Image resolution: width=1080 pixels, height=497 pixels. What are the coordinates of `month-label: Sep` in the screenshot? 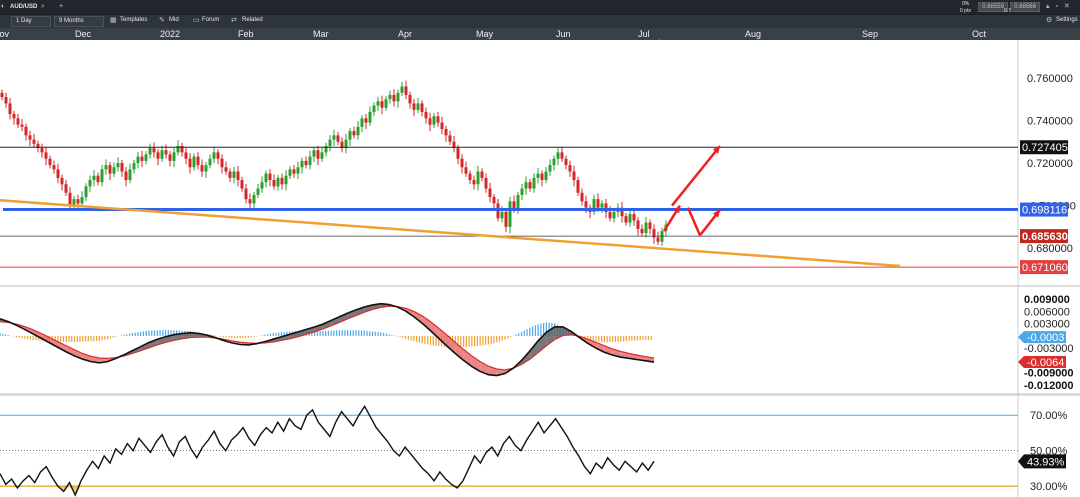 It's located at (870, 34).